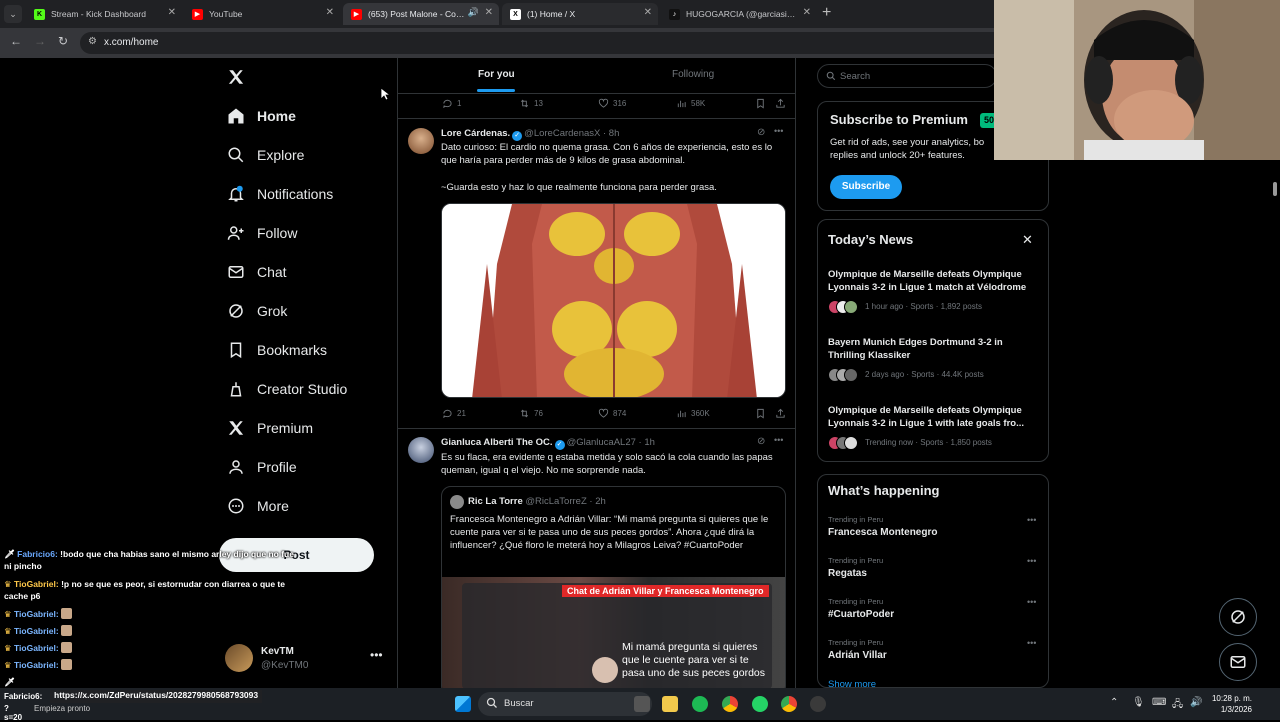 The height and width of the screenshot is (722, 1280). I want to click on quoted-post-header: Ric La Torre @RicLaTorreZ · 2h, so click(537, 501).